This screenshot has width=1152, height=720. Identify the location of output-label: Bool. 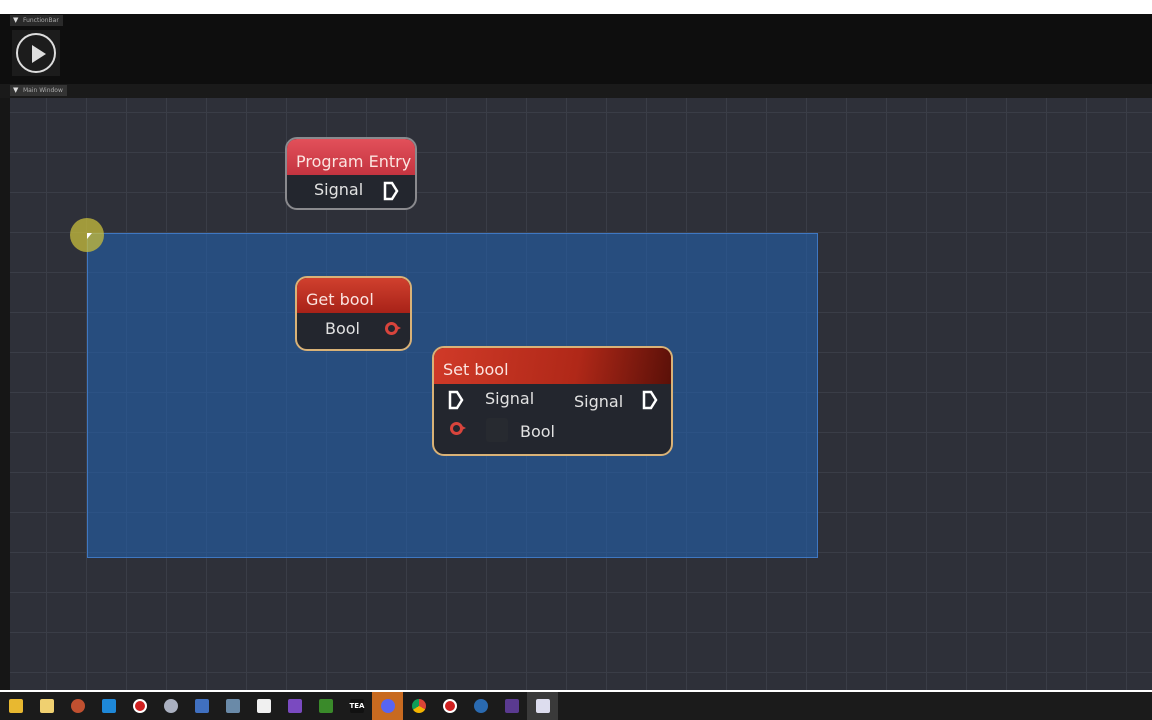
(342, 328).